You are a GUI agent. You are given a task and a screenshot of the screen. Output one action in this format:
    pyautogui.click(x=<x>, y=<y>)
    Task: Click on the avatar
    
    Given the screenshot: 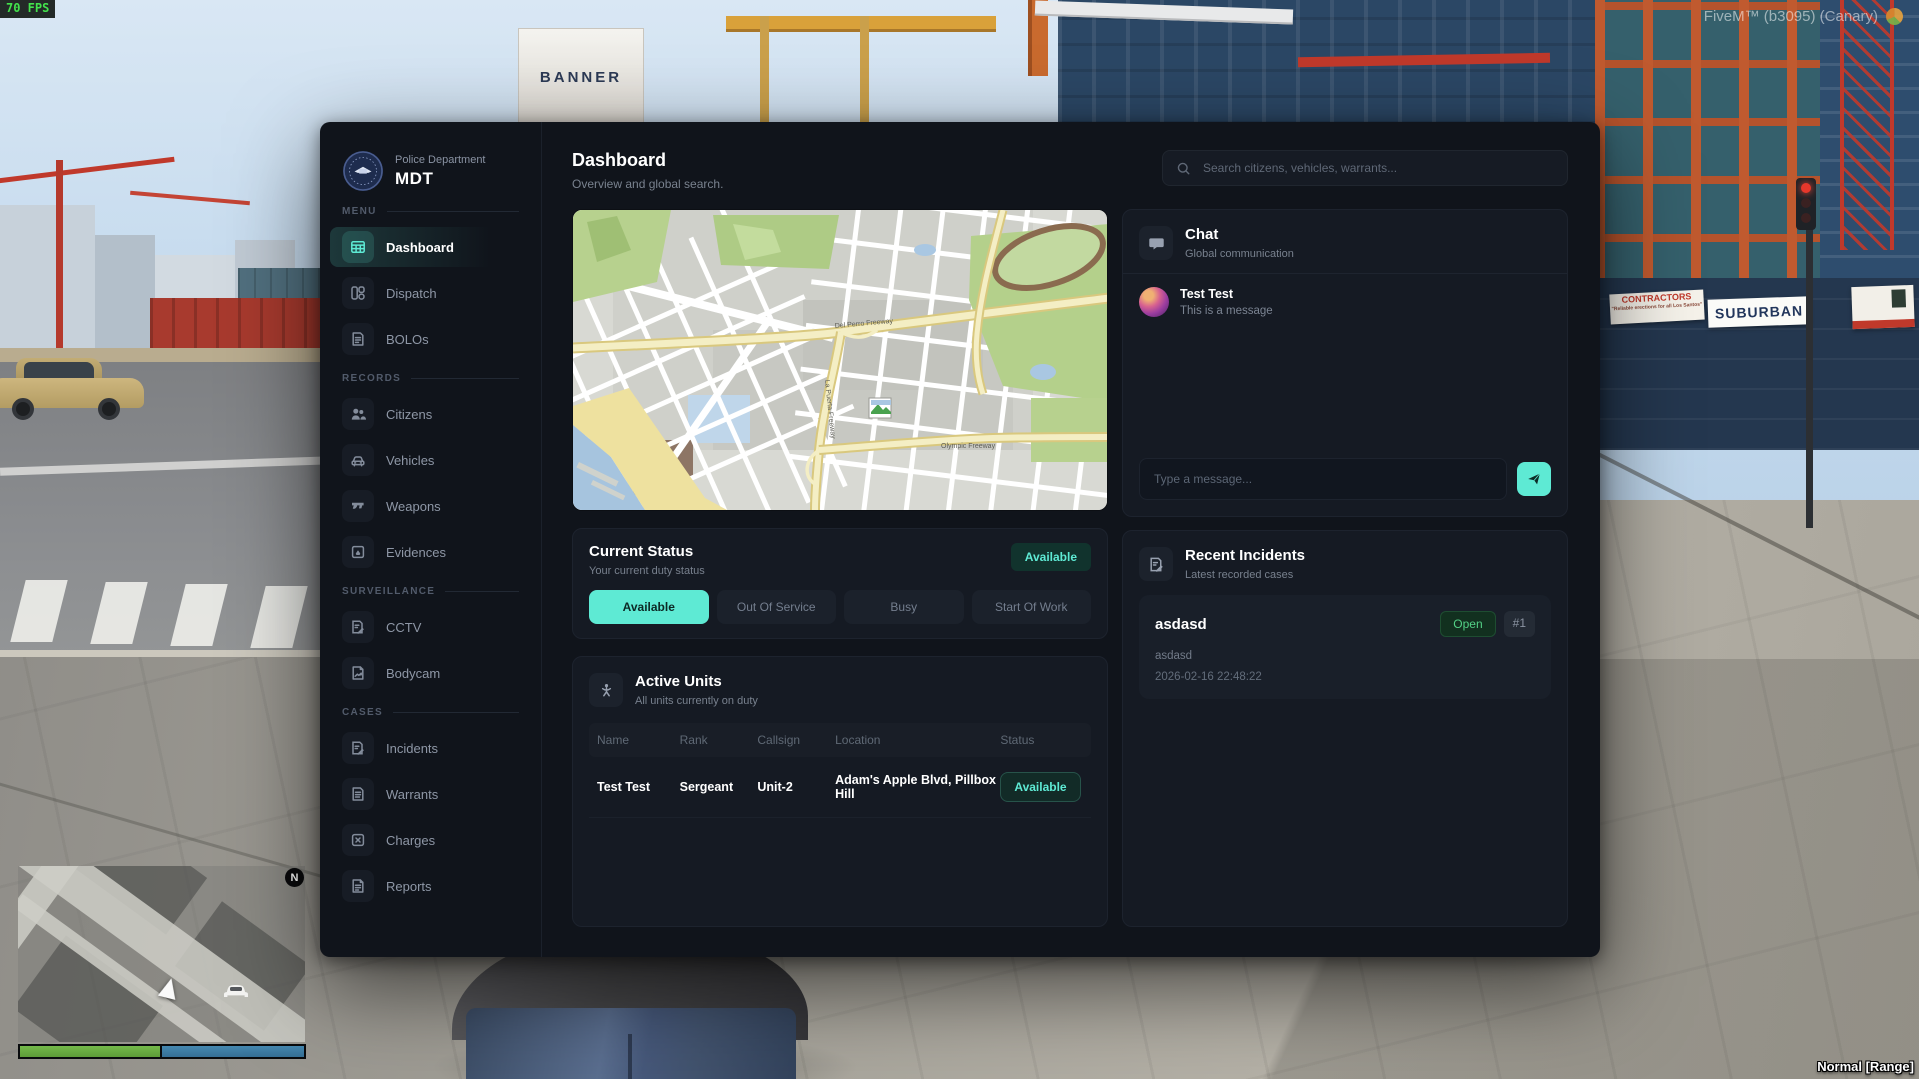 What is the action you would take?
    pyautogui.click(x=1154, y=302)
    